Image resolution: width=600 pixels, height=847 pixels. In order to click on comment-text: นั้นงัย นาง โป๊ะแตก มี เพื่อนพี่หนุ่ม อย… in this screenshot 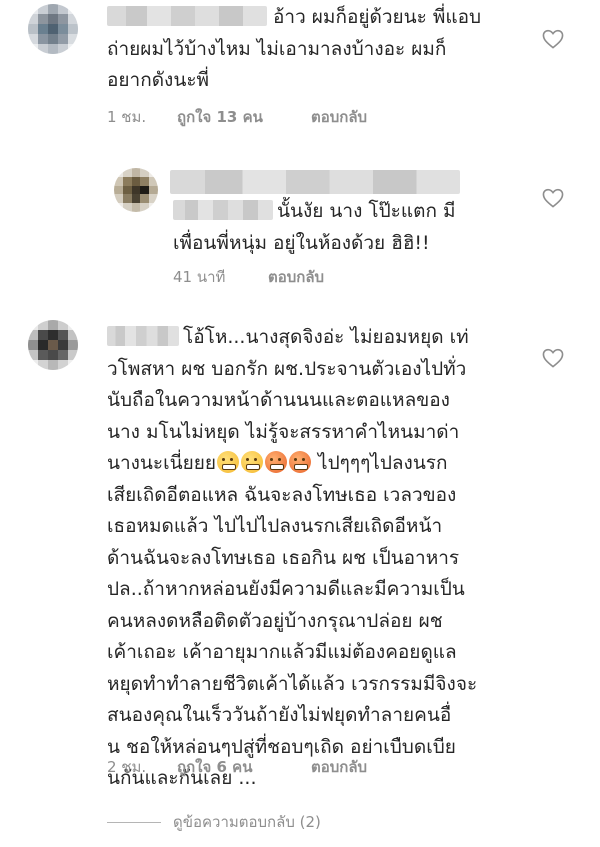, I will do `click(314, 227)`.